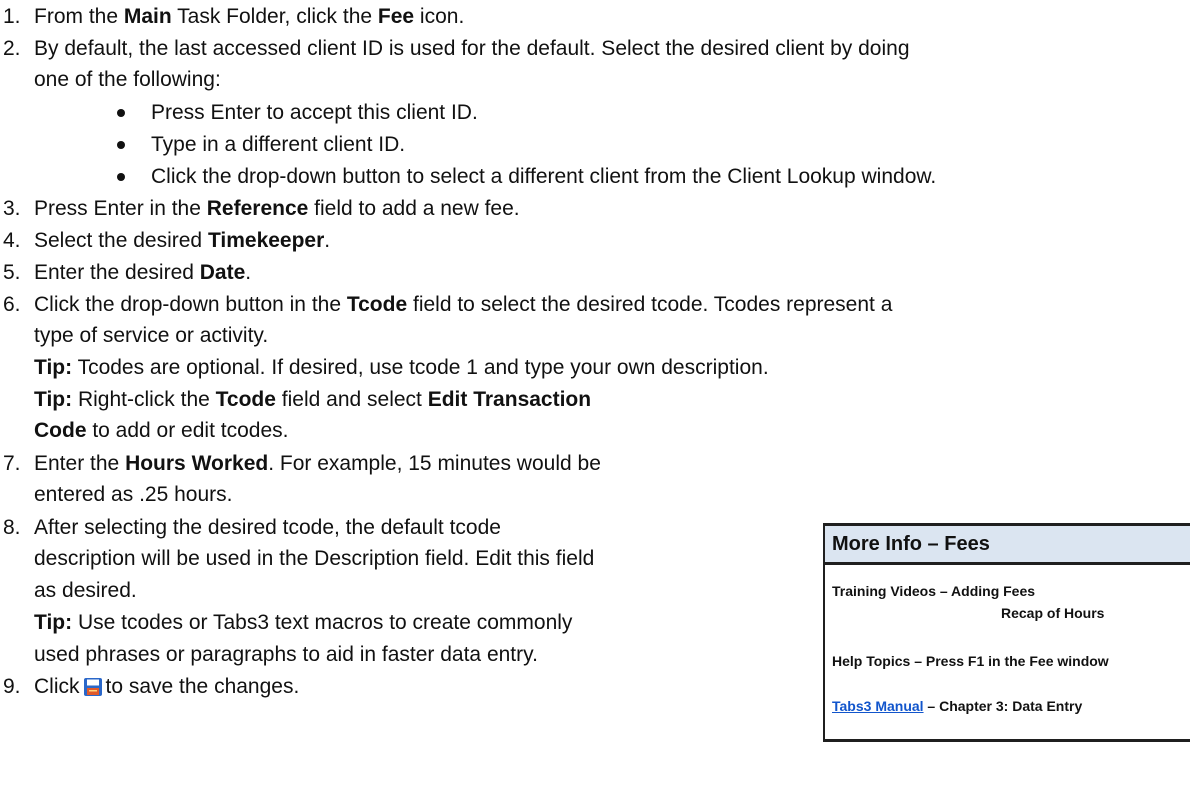 The height and width of the screenshot is (792, 1190). What do you see at coordinates (190, 304) in the screenshot?
I see `step-6-line-1-seg-0: Click the drop-down button in the` at bounding box center [190, 304].